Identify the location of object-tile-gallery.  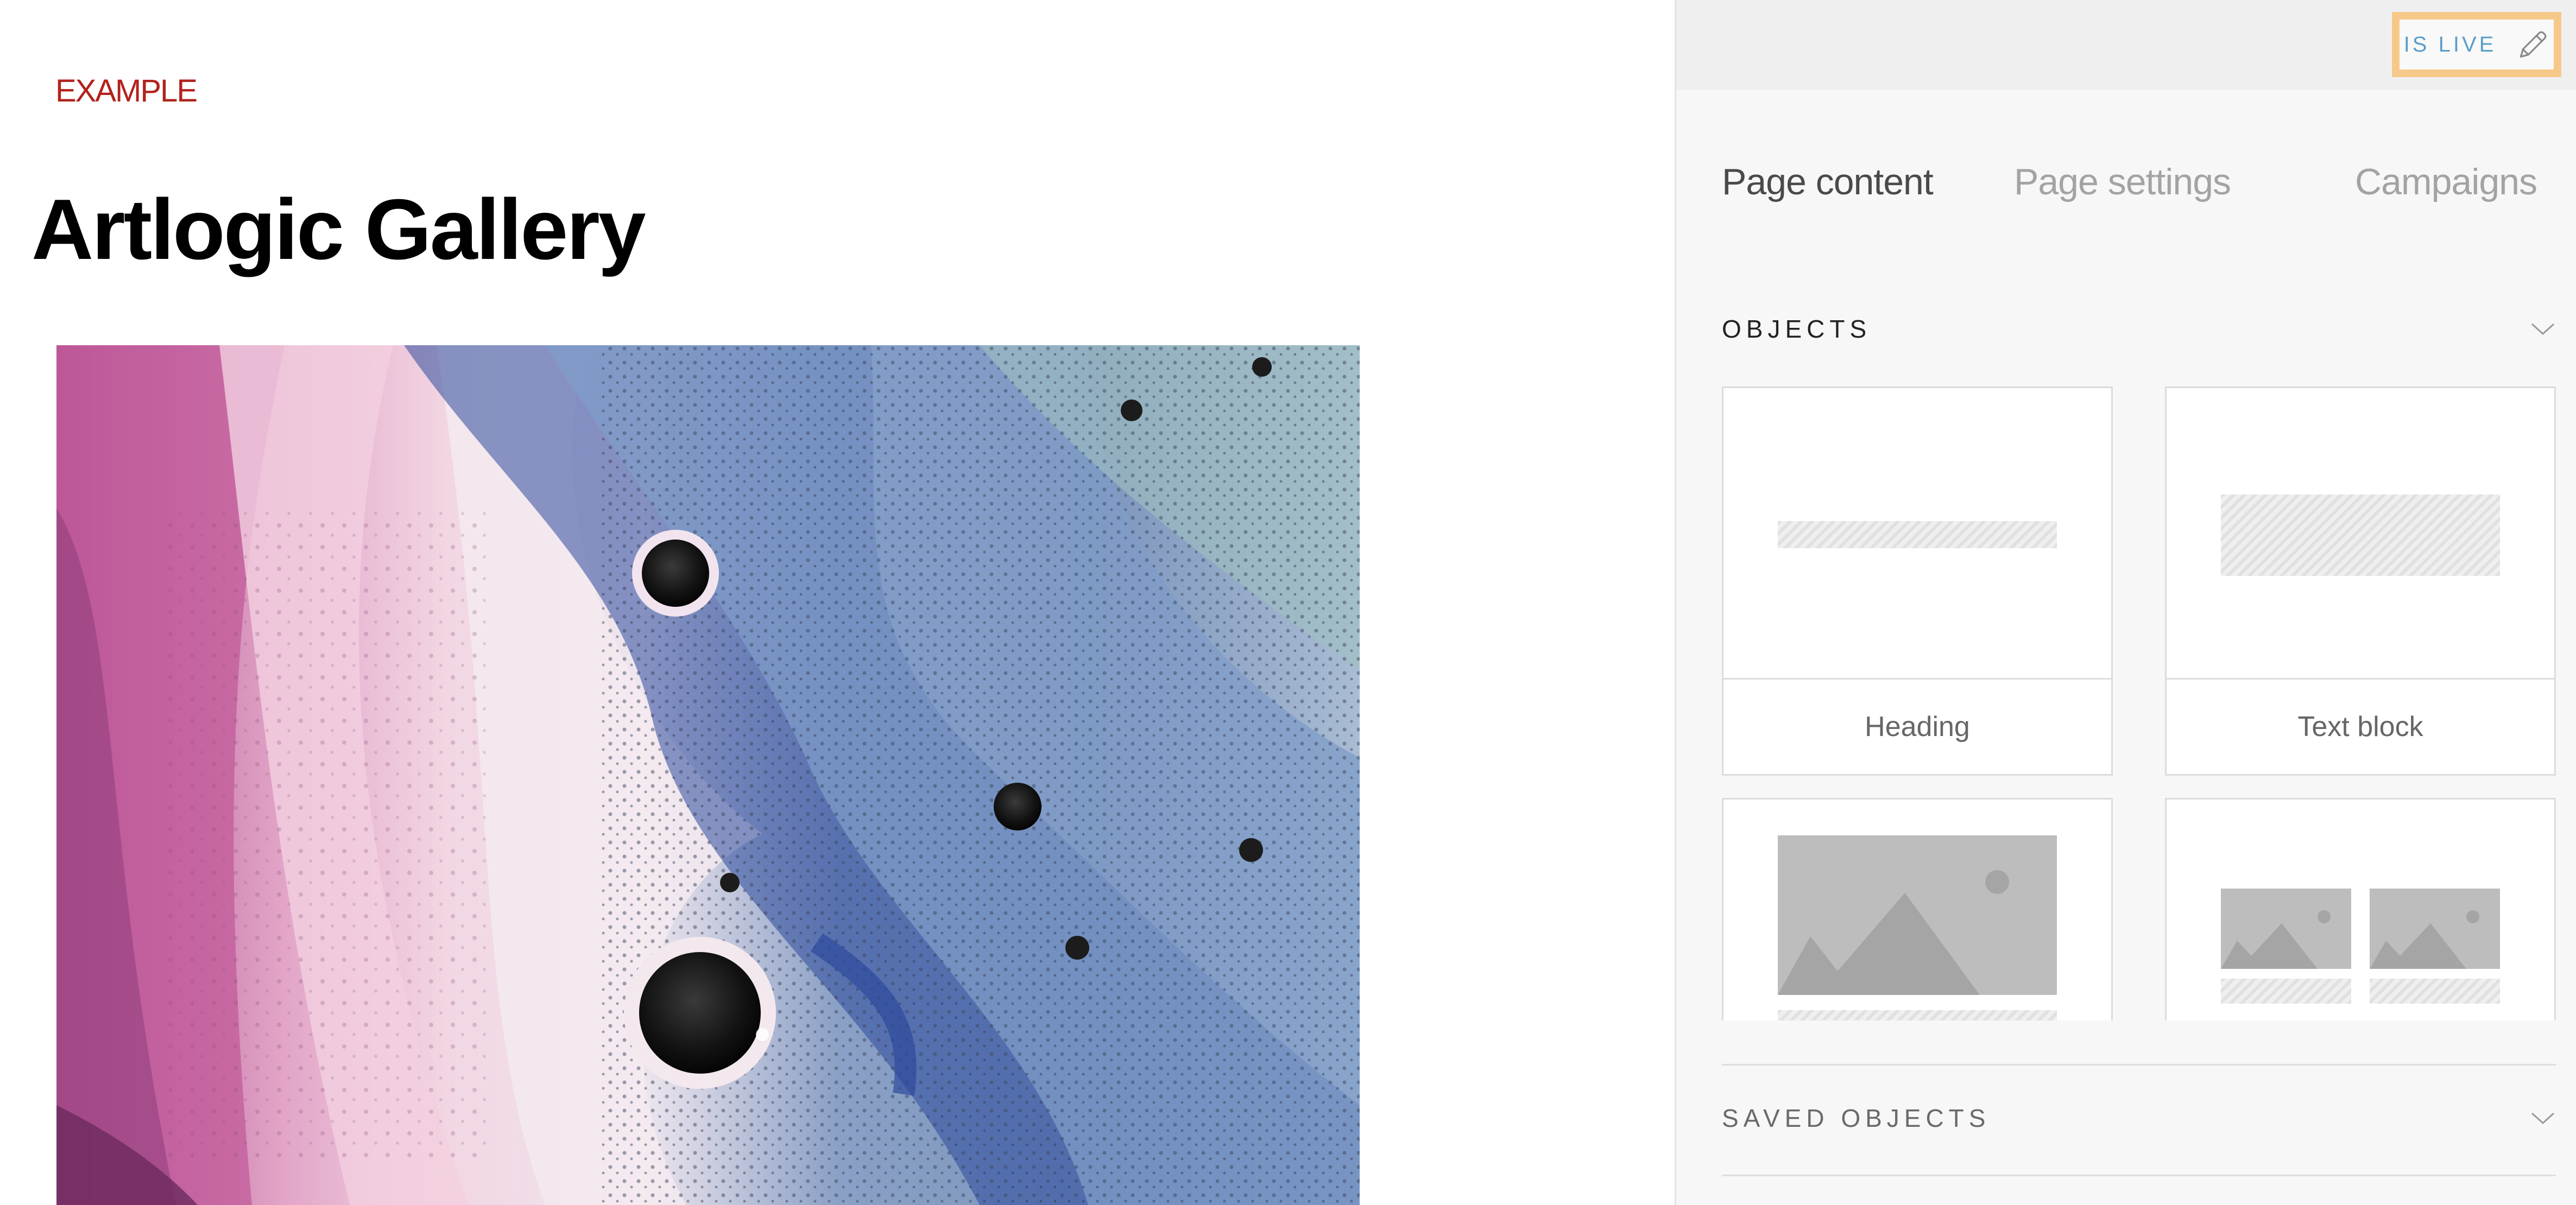
(2360, 909).